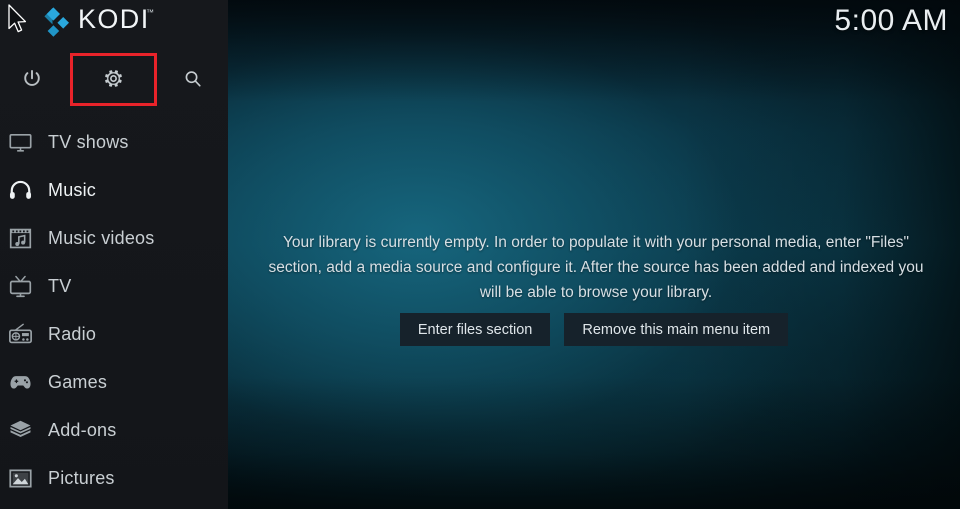 The width and height of the screenshot is (960, 509). I want to click on trademark-mark: ™, so click(150, 12).